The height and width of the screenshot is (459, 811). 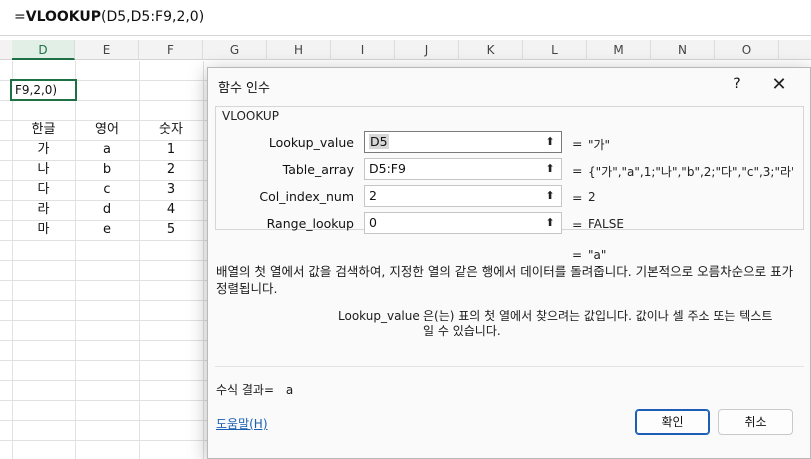 What do you see at coordinates (318, 169) in the screenshot?
I see `arg-label-table-array: Table_array` at bounding box center [318, 169].